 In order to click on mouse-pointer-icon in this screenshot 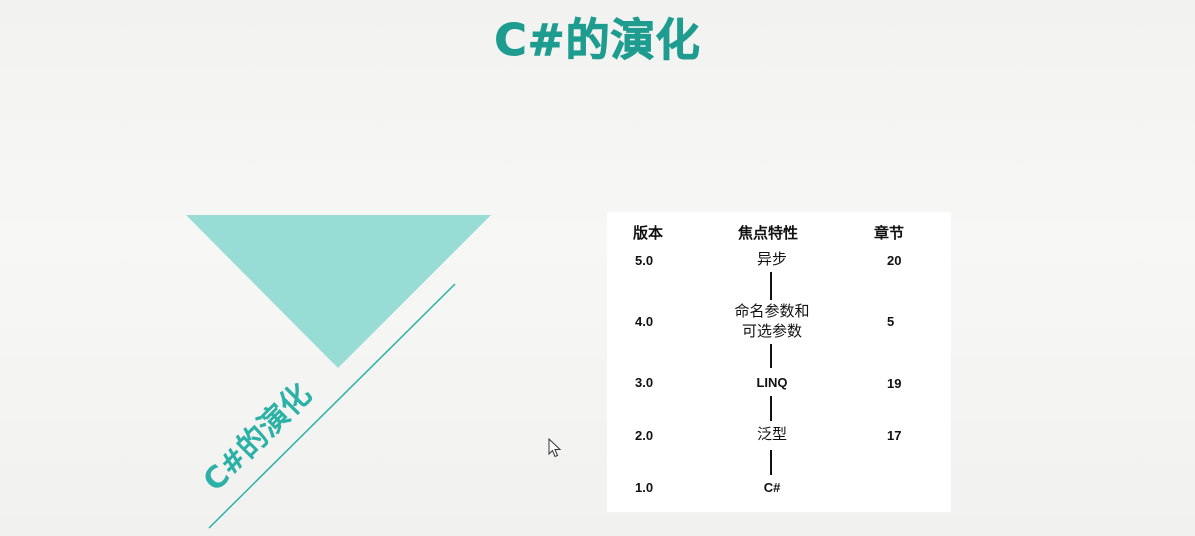, I will do `click(555, 448)`.